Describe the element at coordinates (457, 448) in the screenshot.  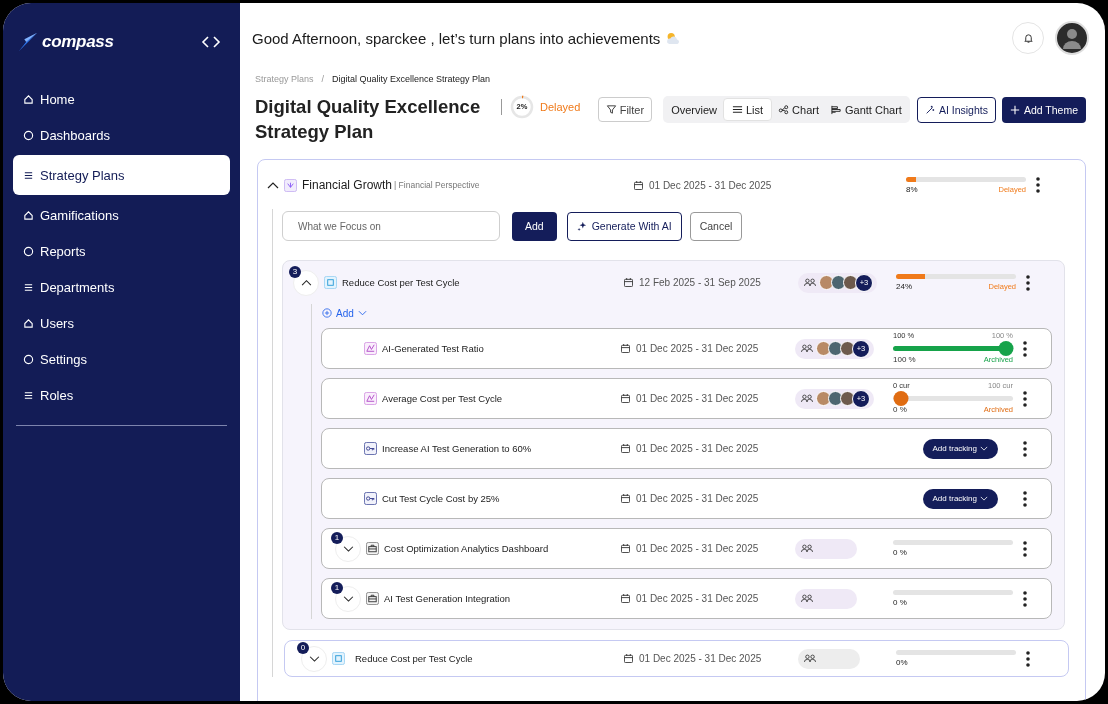
I see `item-name: Increase AI Test Generation to 60%` at that location.